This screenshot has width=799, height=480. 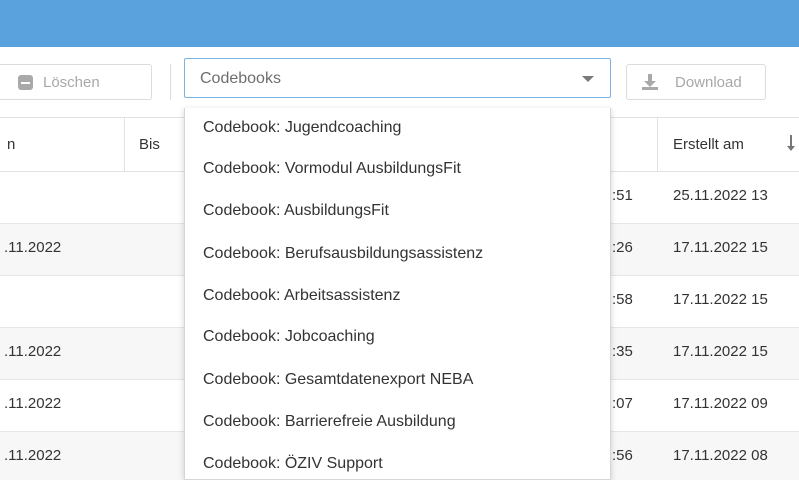 What do you see at coordinates (25, 82) in the screenshot?
I see `minus-square-icon` at bounding box center [25, 82].